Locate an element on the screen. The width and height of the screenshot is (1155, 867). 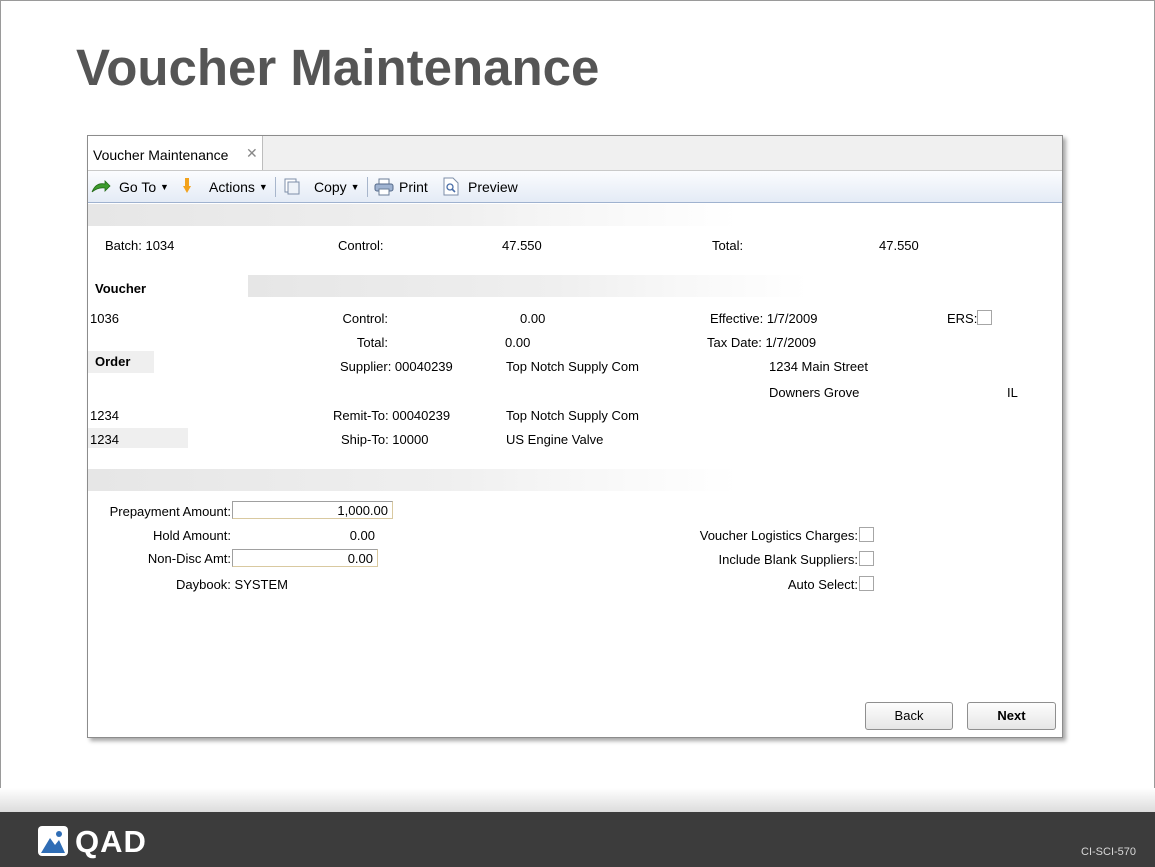
non-disc-label: Non-Disc Amt: is located at coordinates (189, 558).